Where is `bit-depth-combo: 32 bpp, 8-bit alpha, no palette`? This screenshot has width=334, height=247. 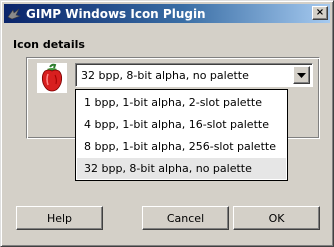 bit-depth-combo: 32 bpp, 8-bit alpha, no palette is located at coordinates (194, 75).